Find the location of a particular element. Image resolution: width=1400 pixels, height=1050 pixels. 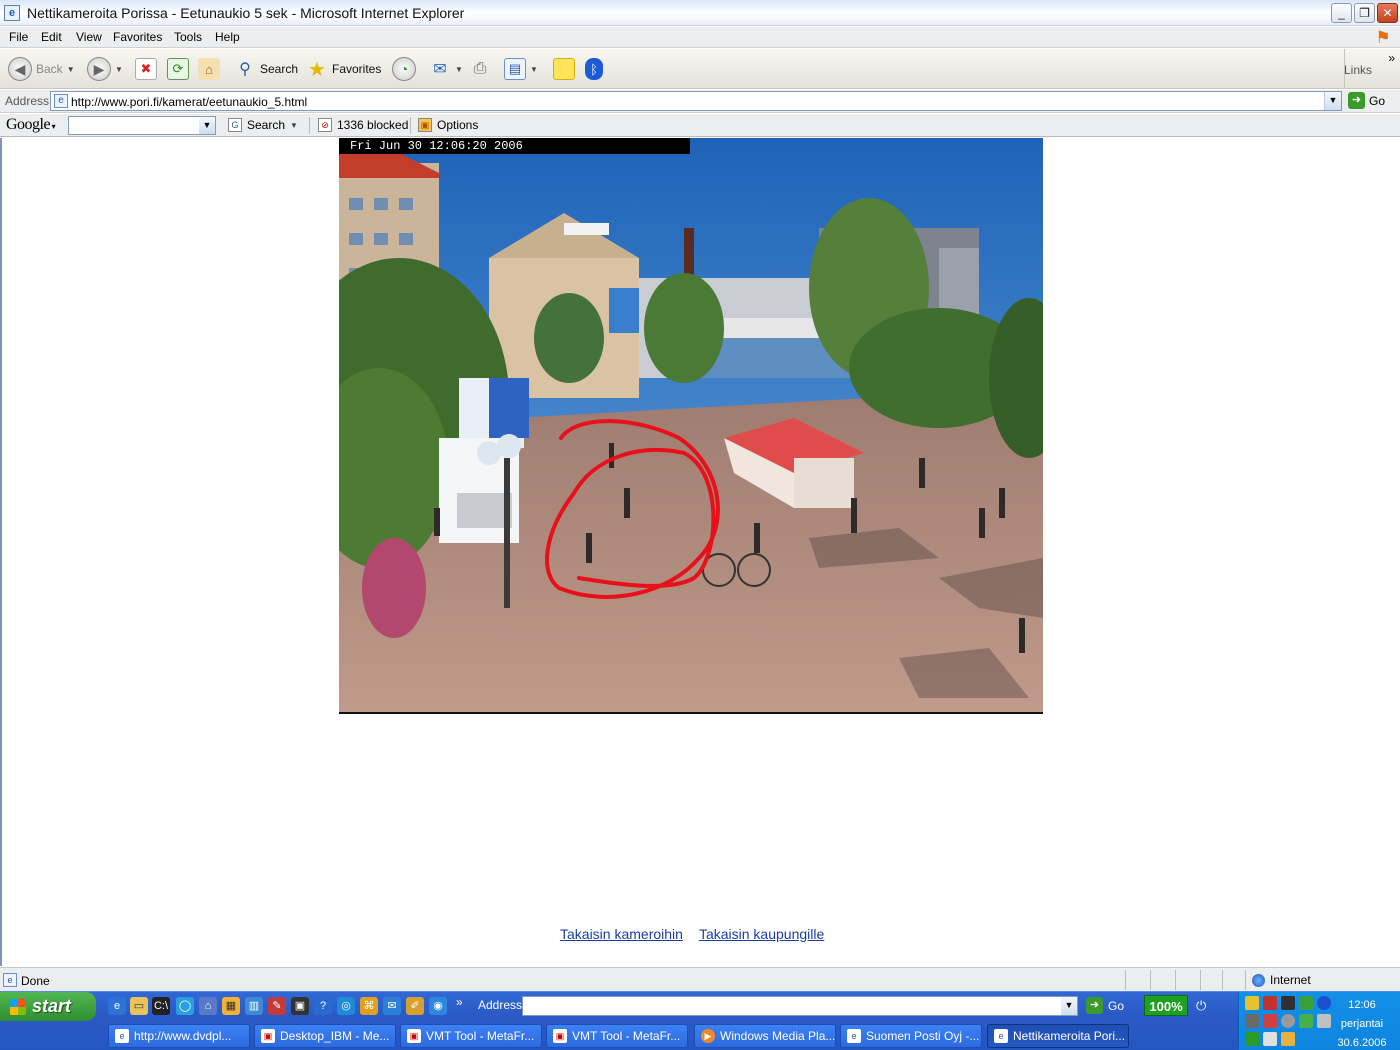

link-back-to-city: Takaisin kaupungille is located at coordinates (761, 934).